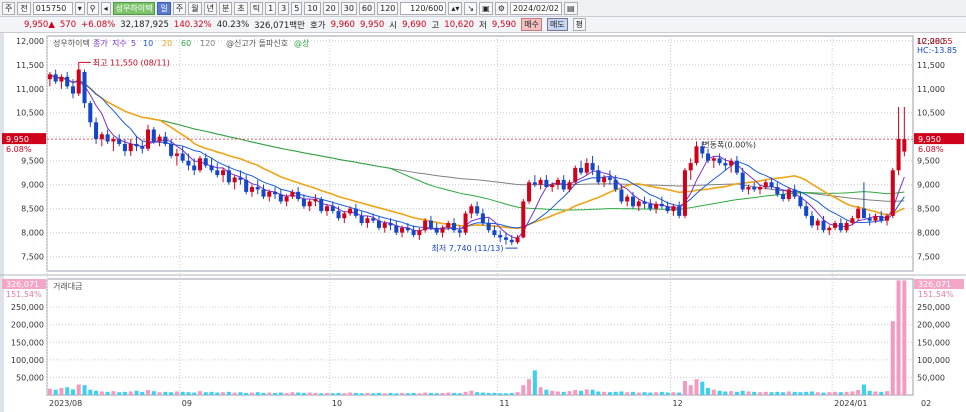 The width and height of the screenshot is (966, 412). Describe the element at coordinates (241, 8) in the screenshot. I see `tab-second: 초` at that location.